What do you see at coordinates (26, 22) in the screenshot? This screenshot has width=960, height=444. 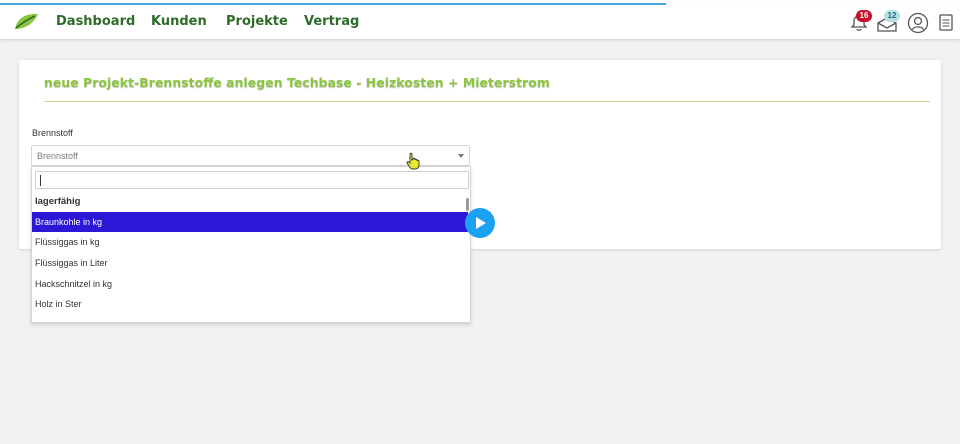 I see `leaf-logo-icon` at bounding box center [26, 22].